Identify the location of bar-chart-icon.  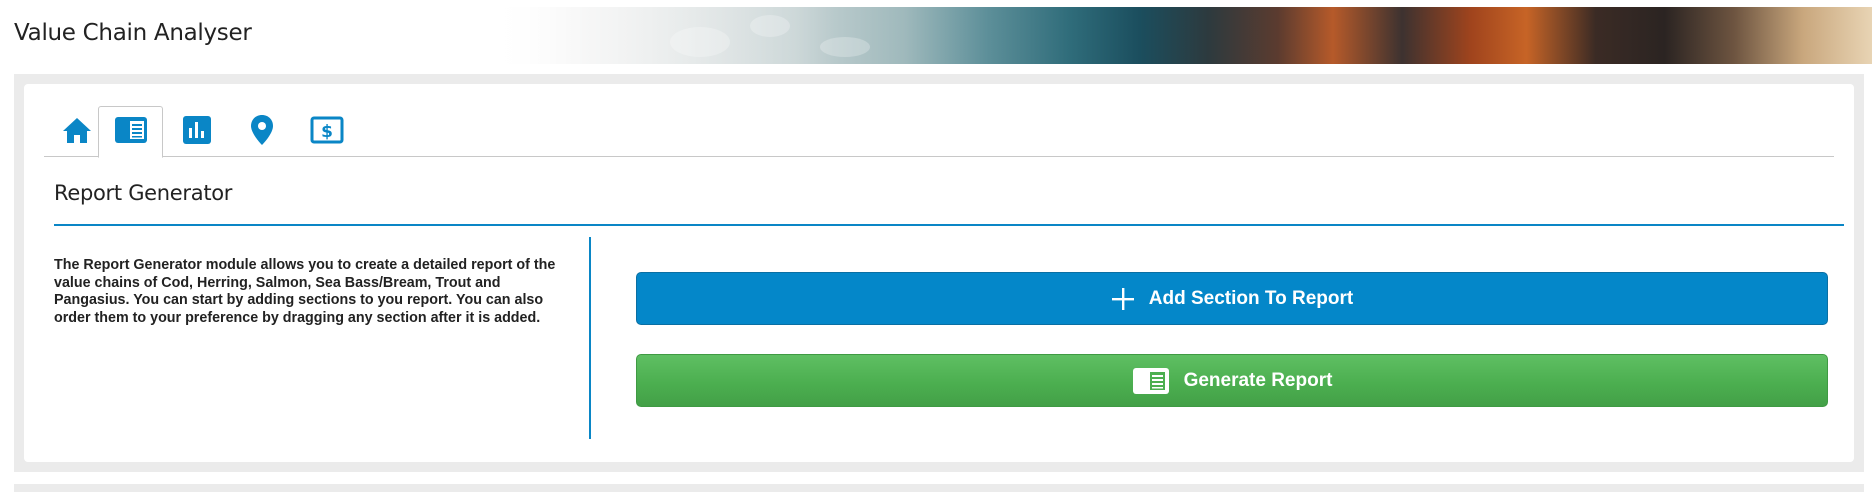
(197, 132).